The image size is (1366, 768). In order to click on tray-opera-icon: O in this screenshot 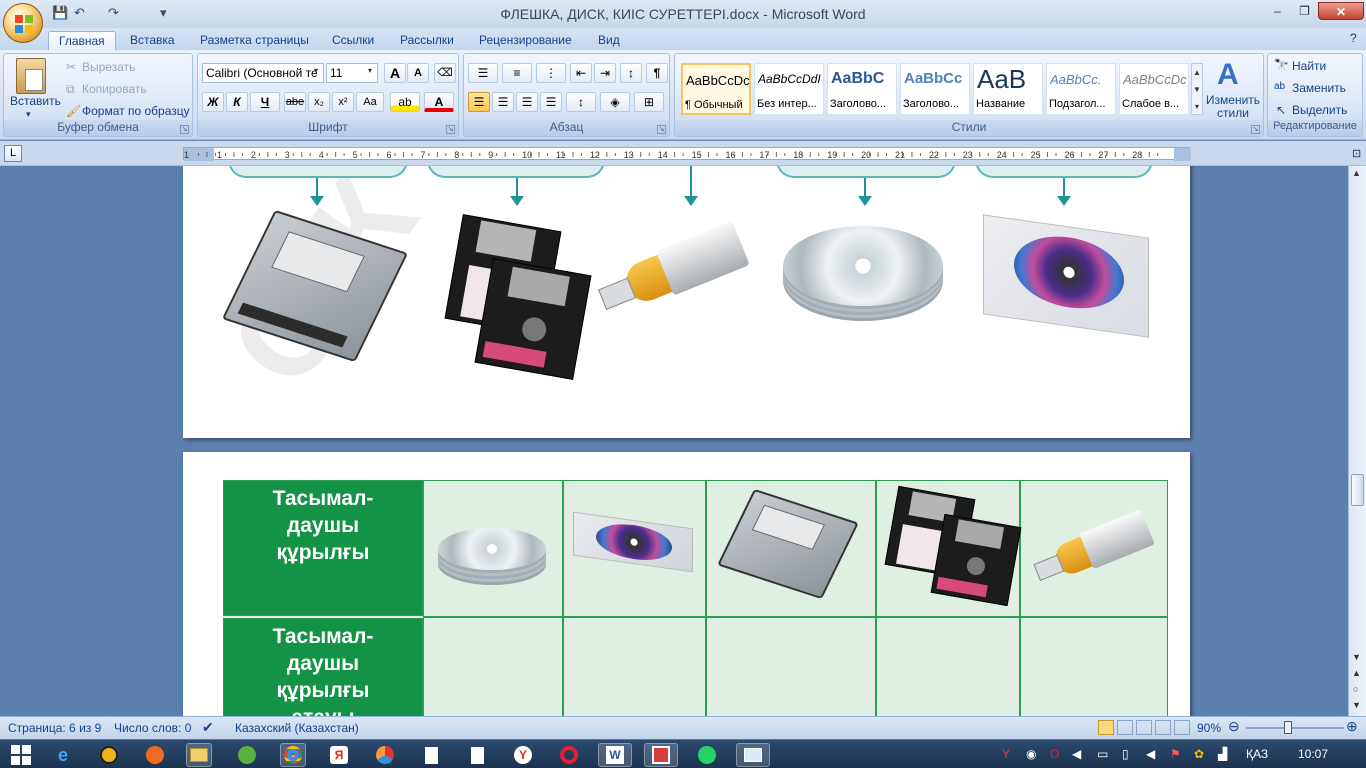, I will do `click(1054, 754)`.